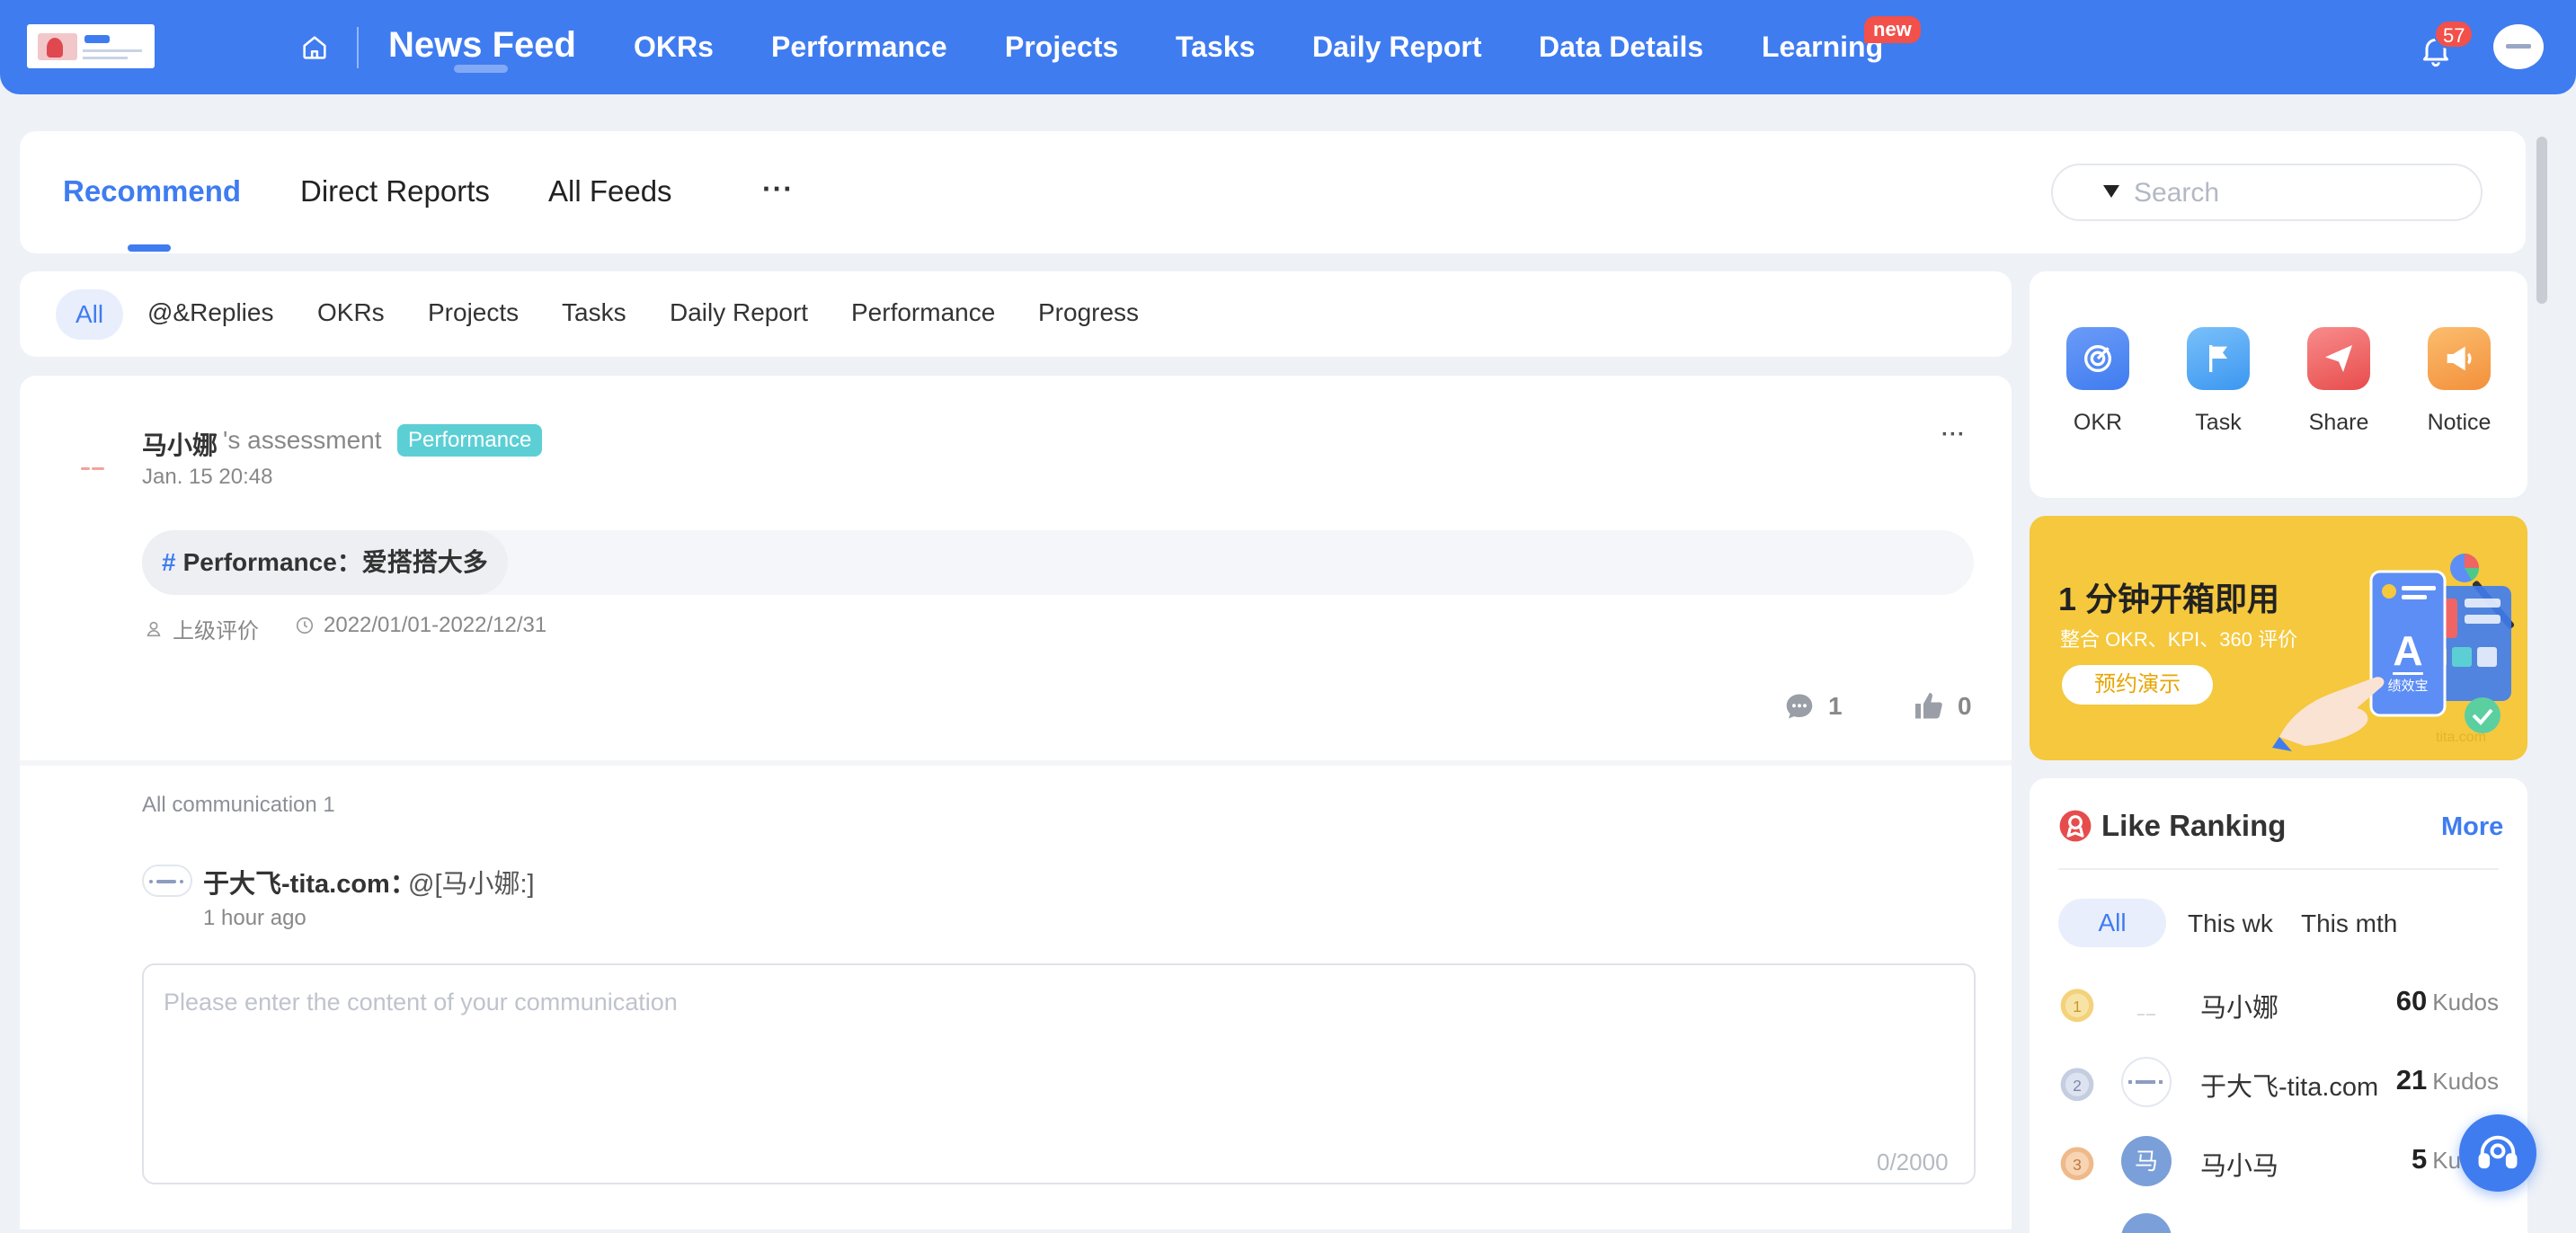  I want to click on like-stat: 0, so click(1943, 706).